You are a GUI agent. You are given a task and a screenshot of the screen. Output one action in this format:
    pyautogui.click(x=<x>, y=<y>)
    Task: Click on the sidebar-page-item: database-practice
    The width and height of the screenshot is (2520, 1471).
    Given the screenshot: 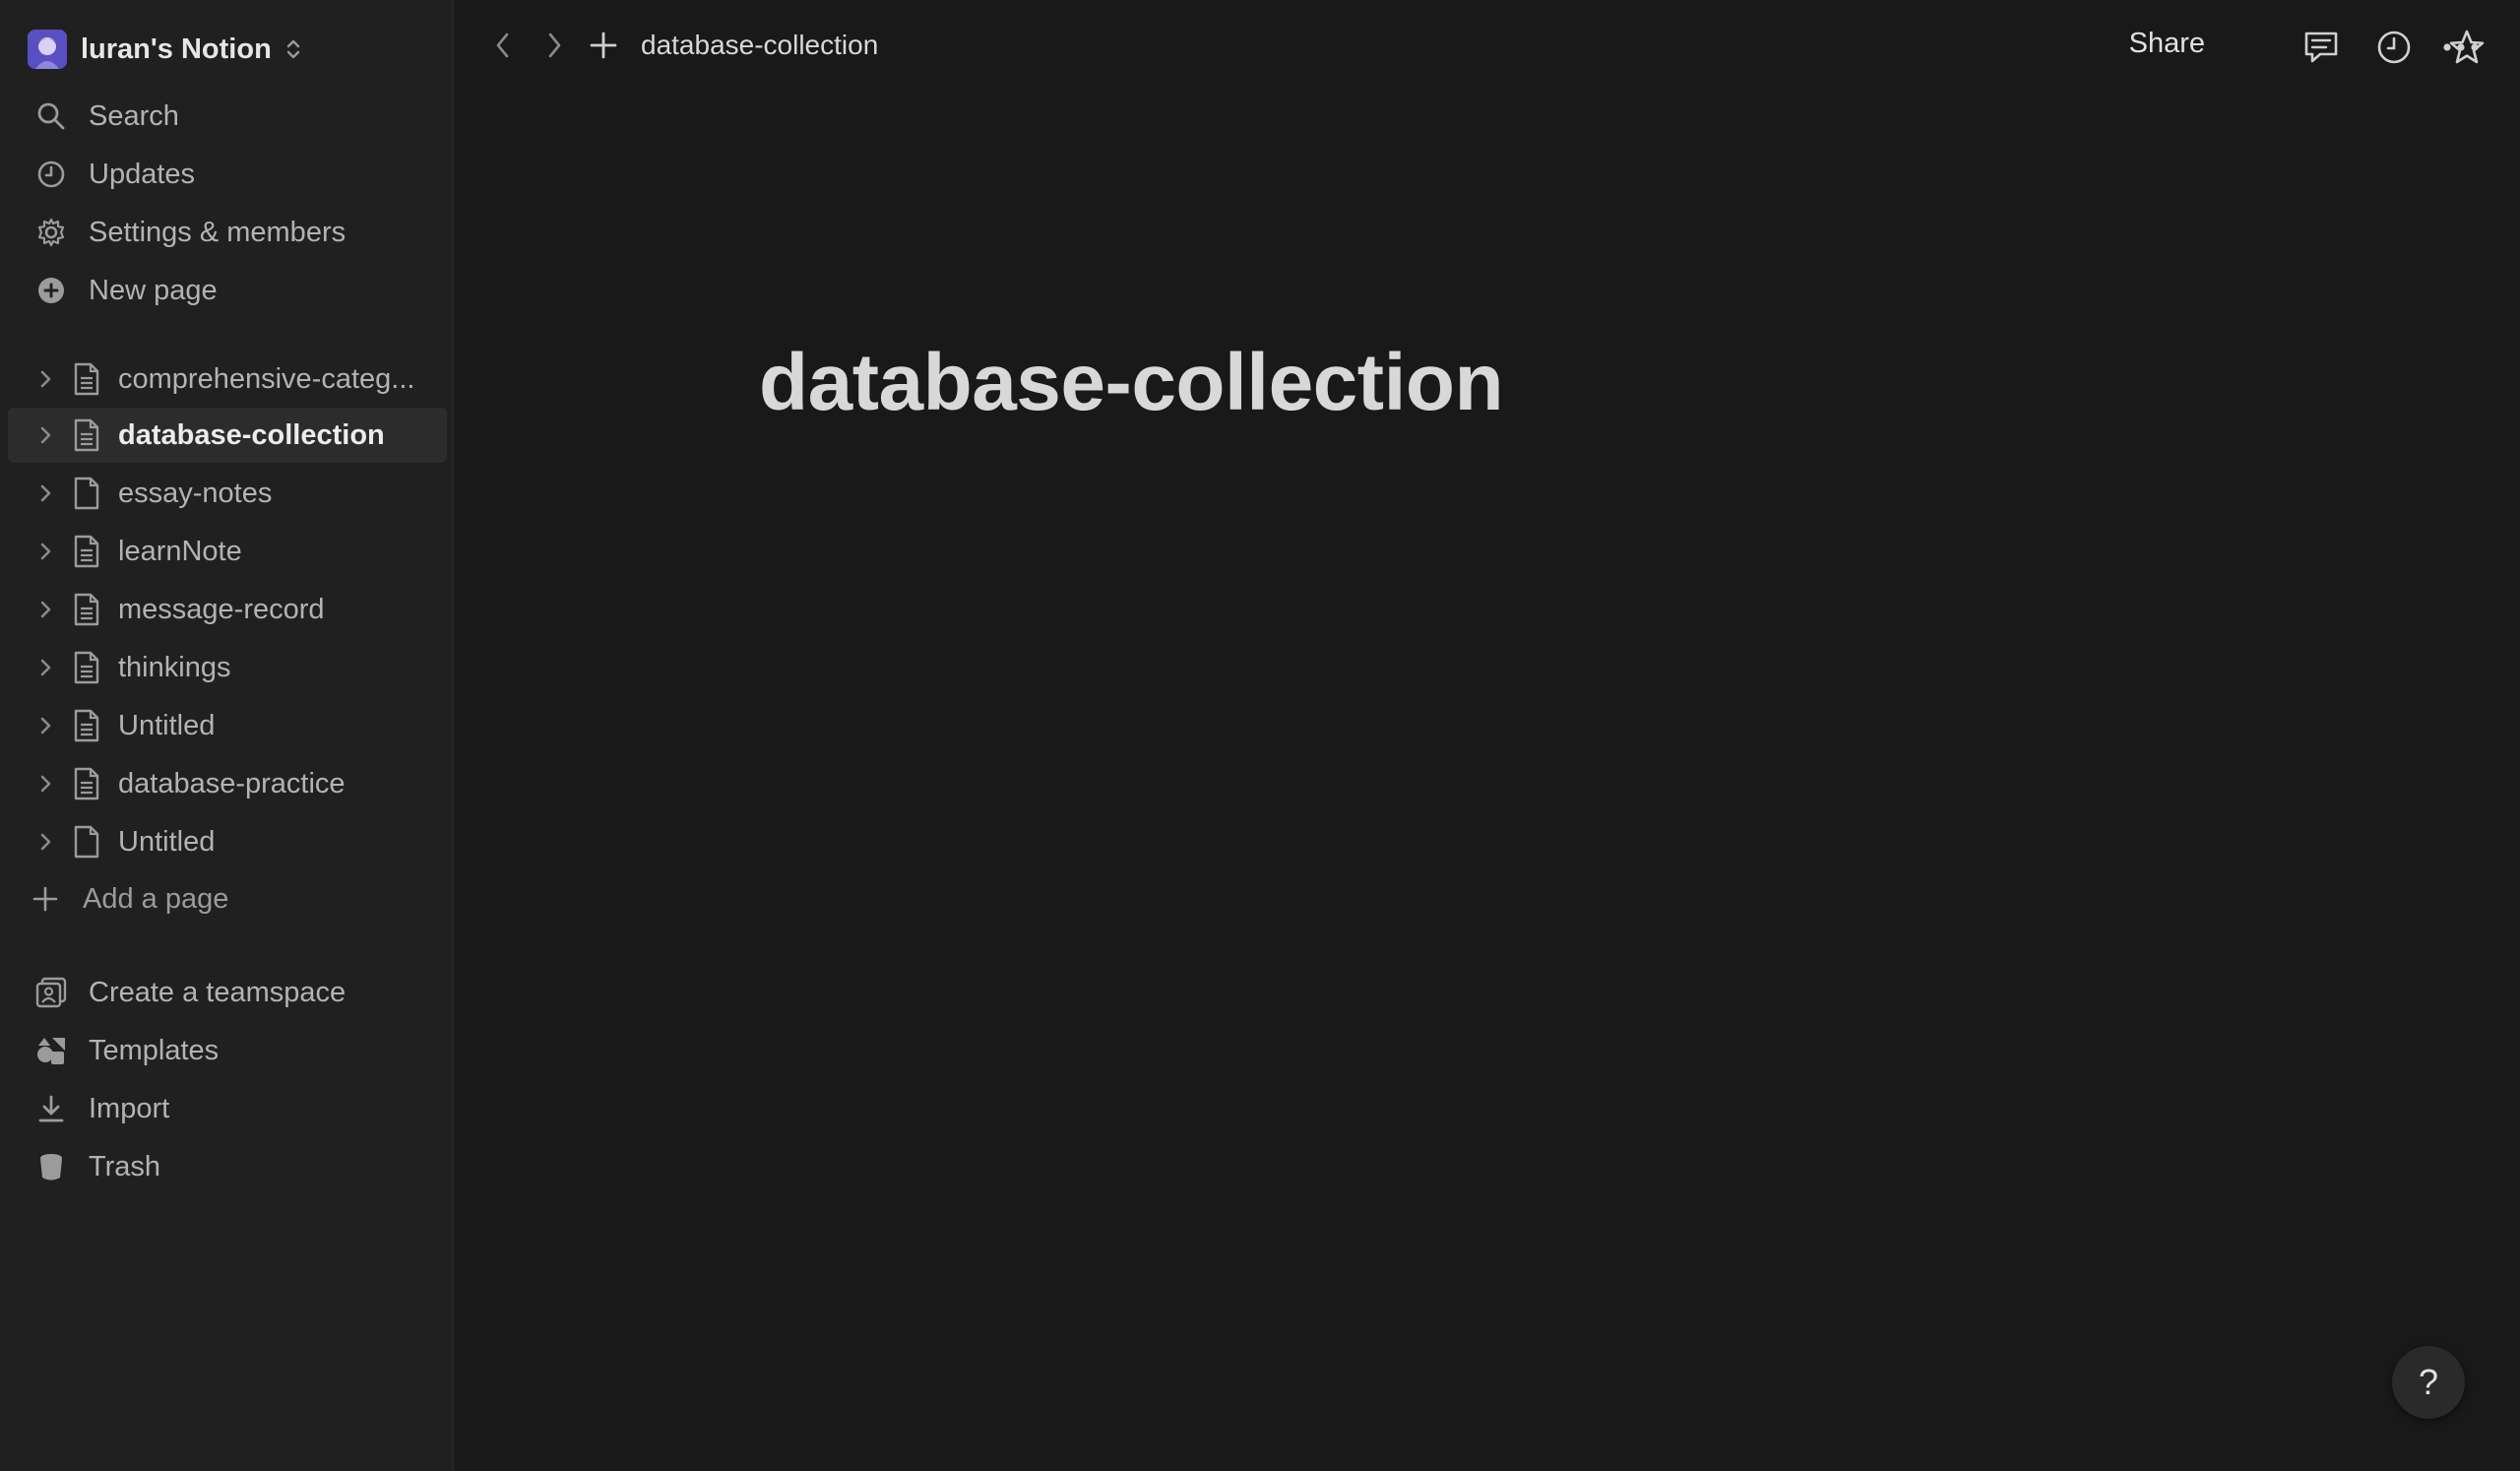 What is the action you would take?
    pyautogui.click(x=227, y=783)
    